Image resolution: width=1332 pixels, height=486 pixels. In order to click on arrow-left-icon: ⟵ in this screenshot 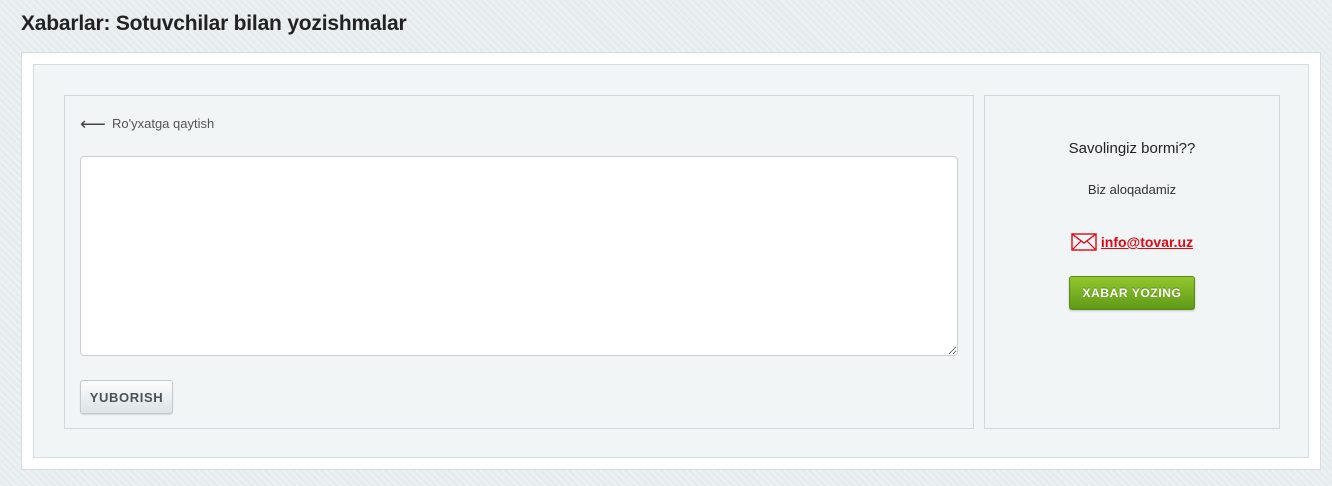, I will do `click(93, 123)`.